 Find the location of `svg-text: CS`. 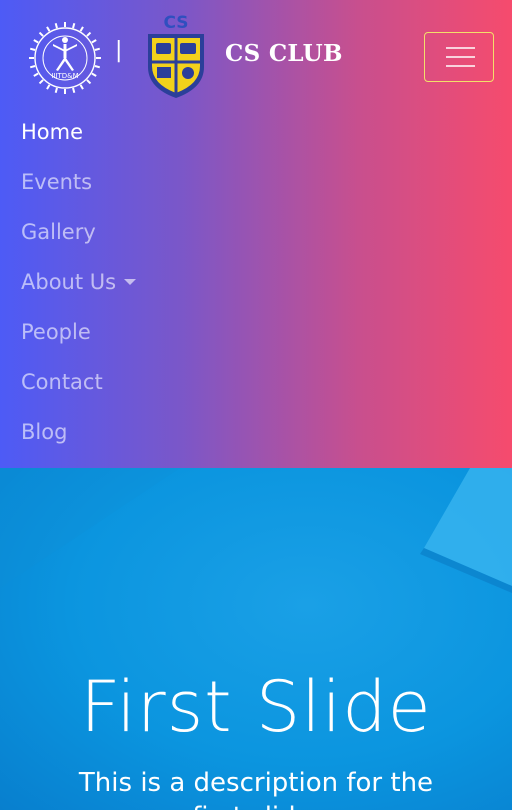

svg-text: CS is located at coordinates (175, 23).